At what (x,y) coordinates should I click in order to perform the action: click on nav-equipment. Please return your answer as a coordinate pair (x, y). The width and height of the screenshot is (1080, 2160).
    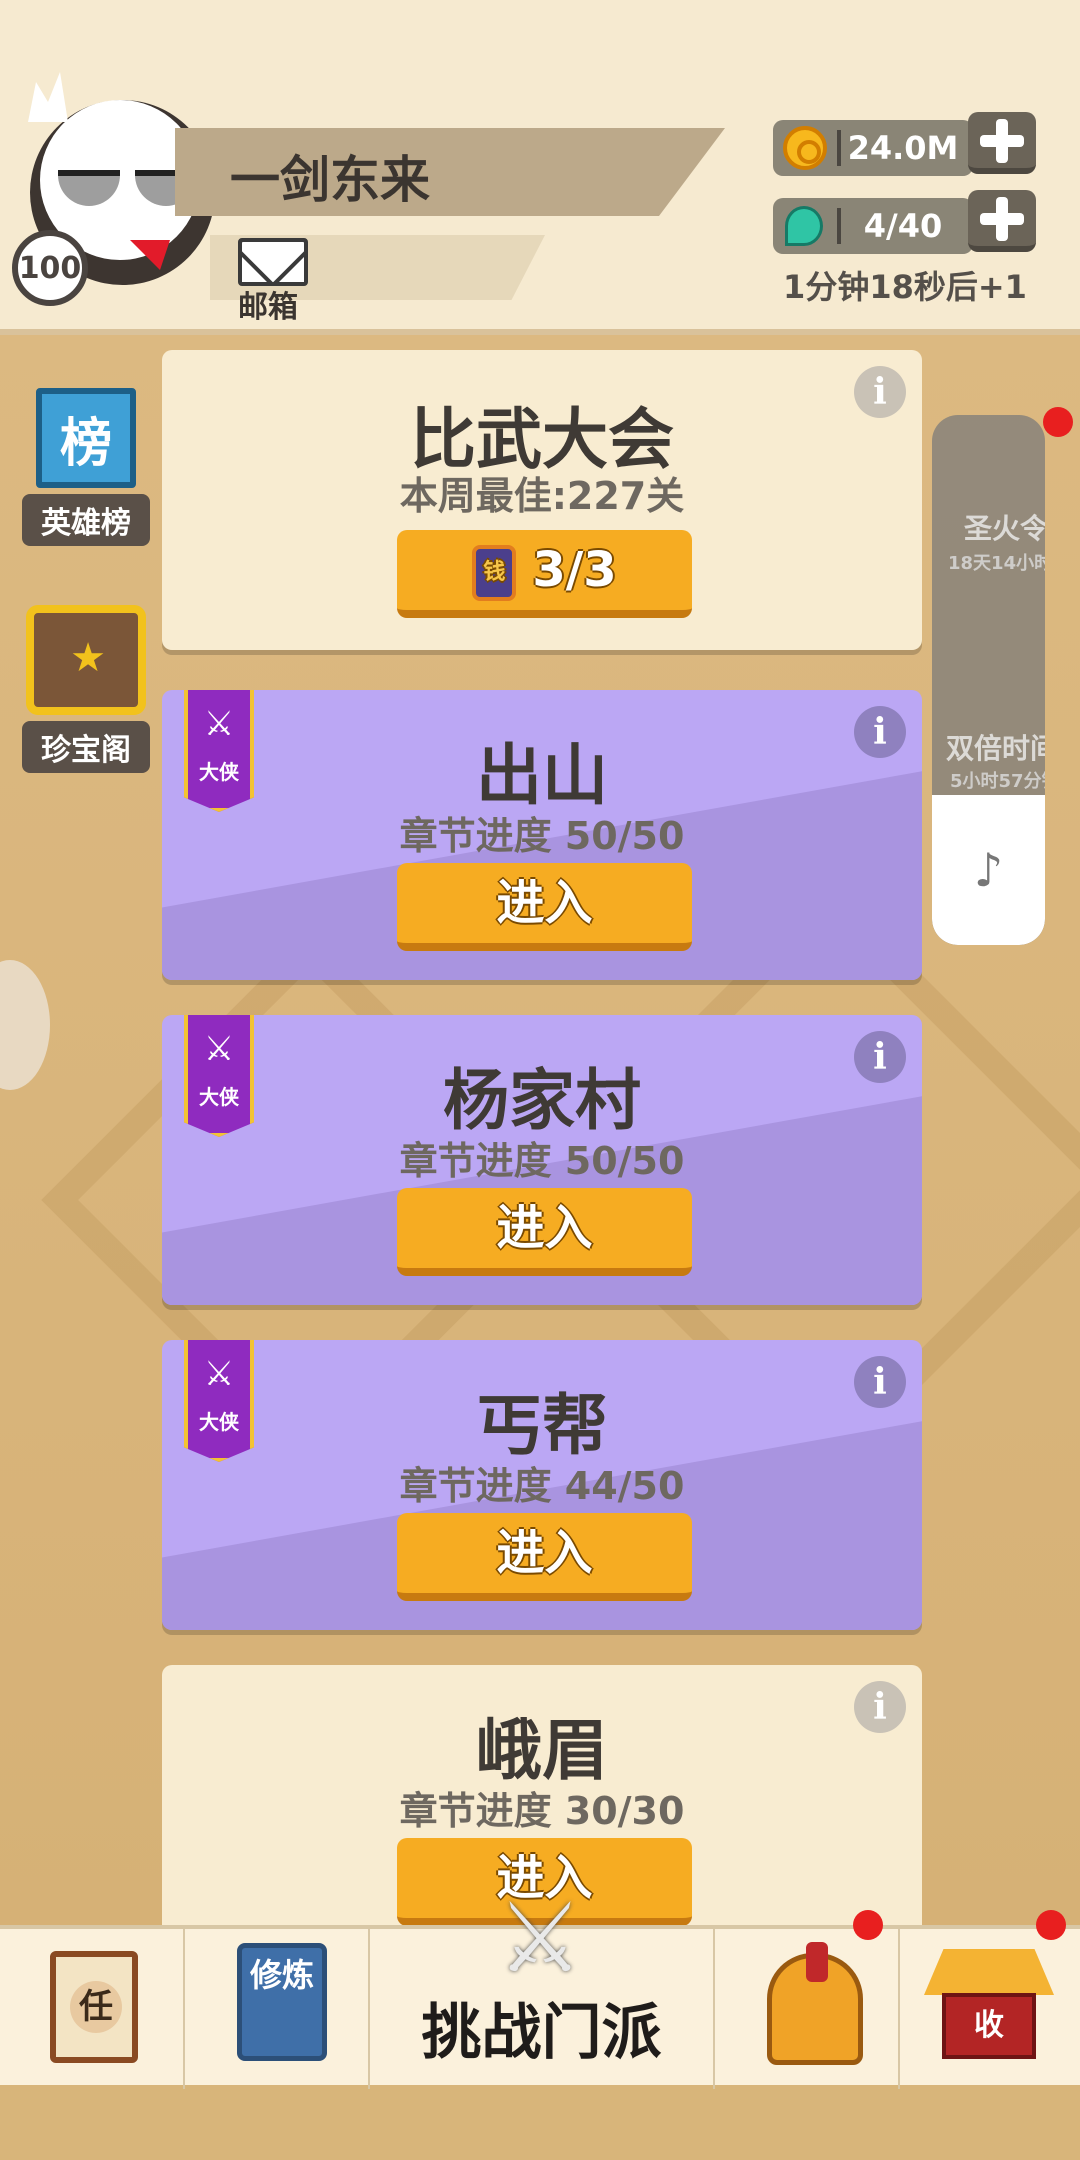
    Looking at the image, I should click on (807, 2009).